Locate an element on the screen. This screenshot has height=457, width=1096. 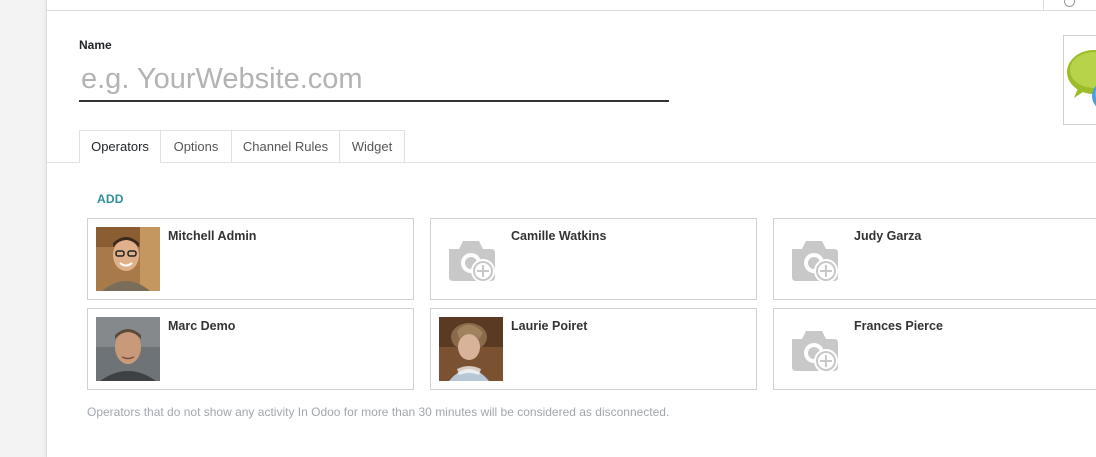
add-operator-button: ADD is located at coordinates (110, 199).